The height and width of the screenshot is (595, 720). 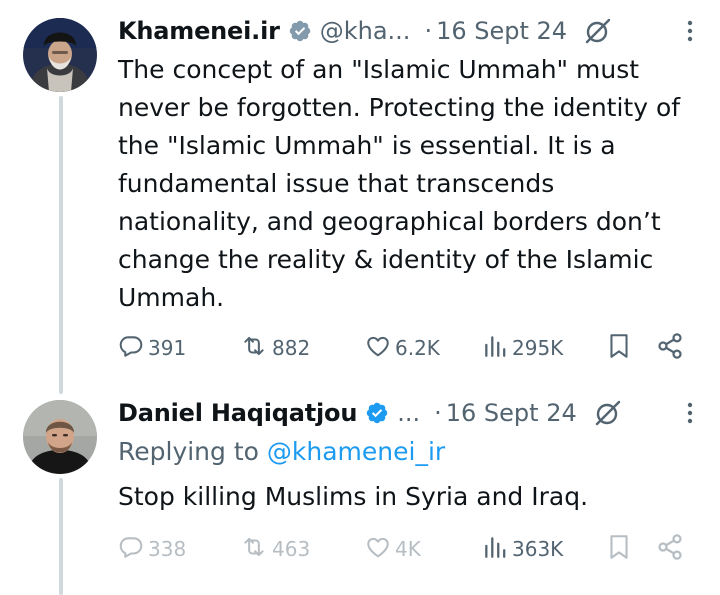 I want to click on tweet-text: Stop killing Muslims in Syria and Iraq., so click(x=353, y=496).